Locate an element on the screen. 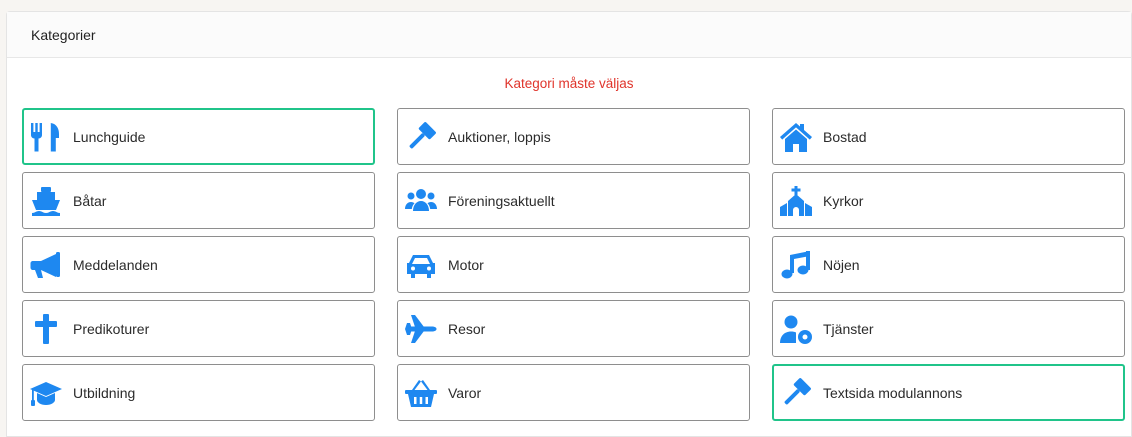 The height and width of the screenshot is (437, 1132). card-header: Kategorier is located at coordinates (569, 35).